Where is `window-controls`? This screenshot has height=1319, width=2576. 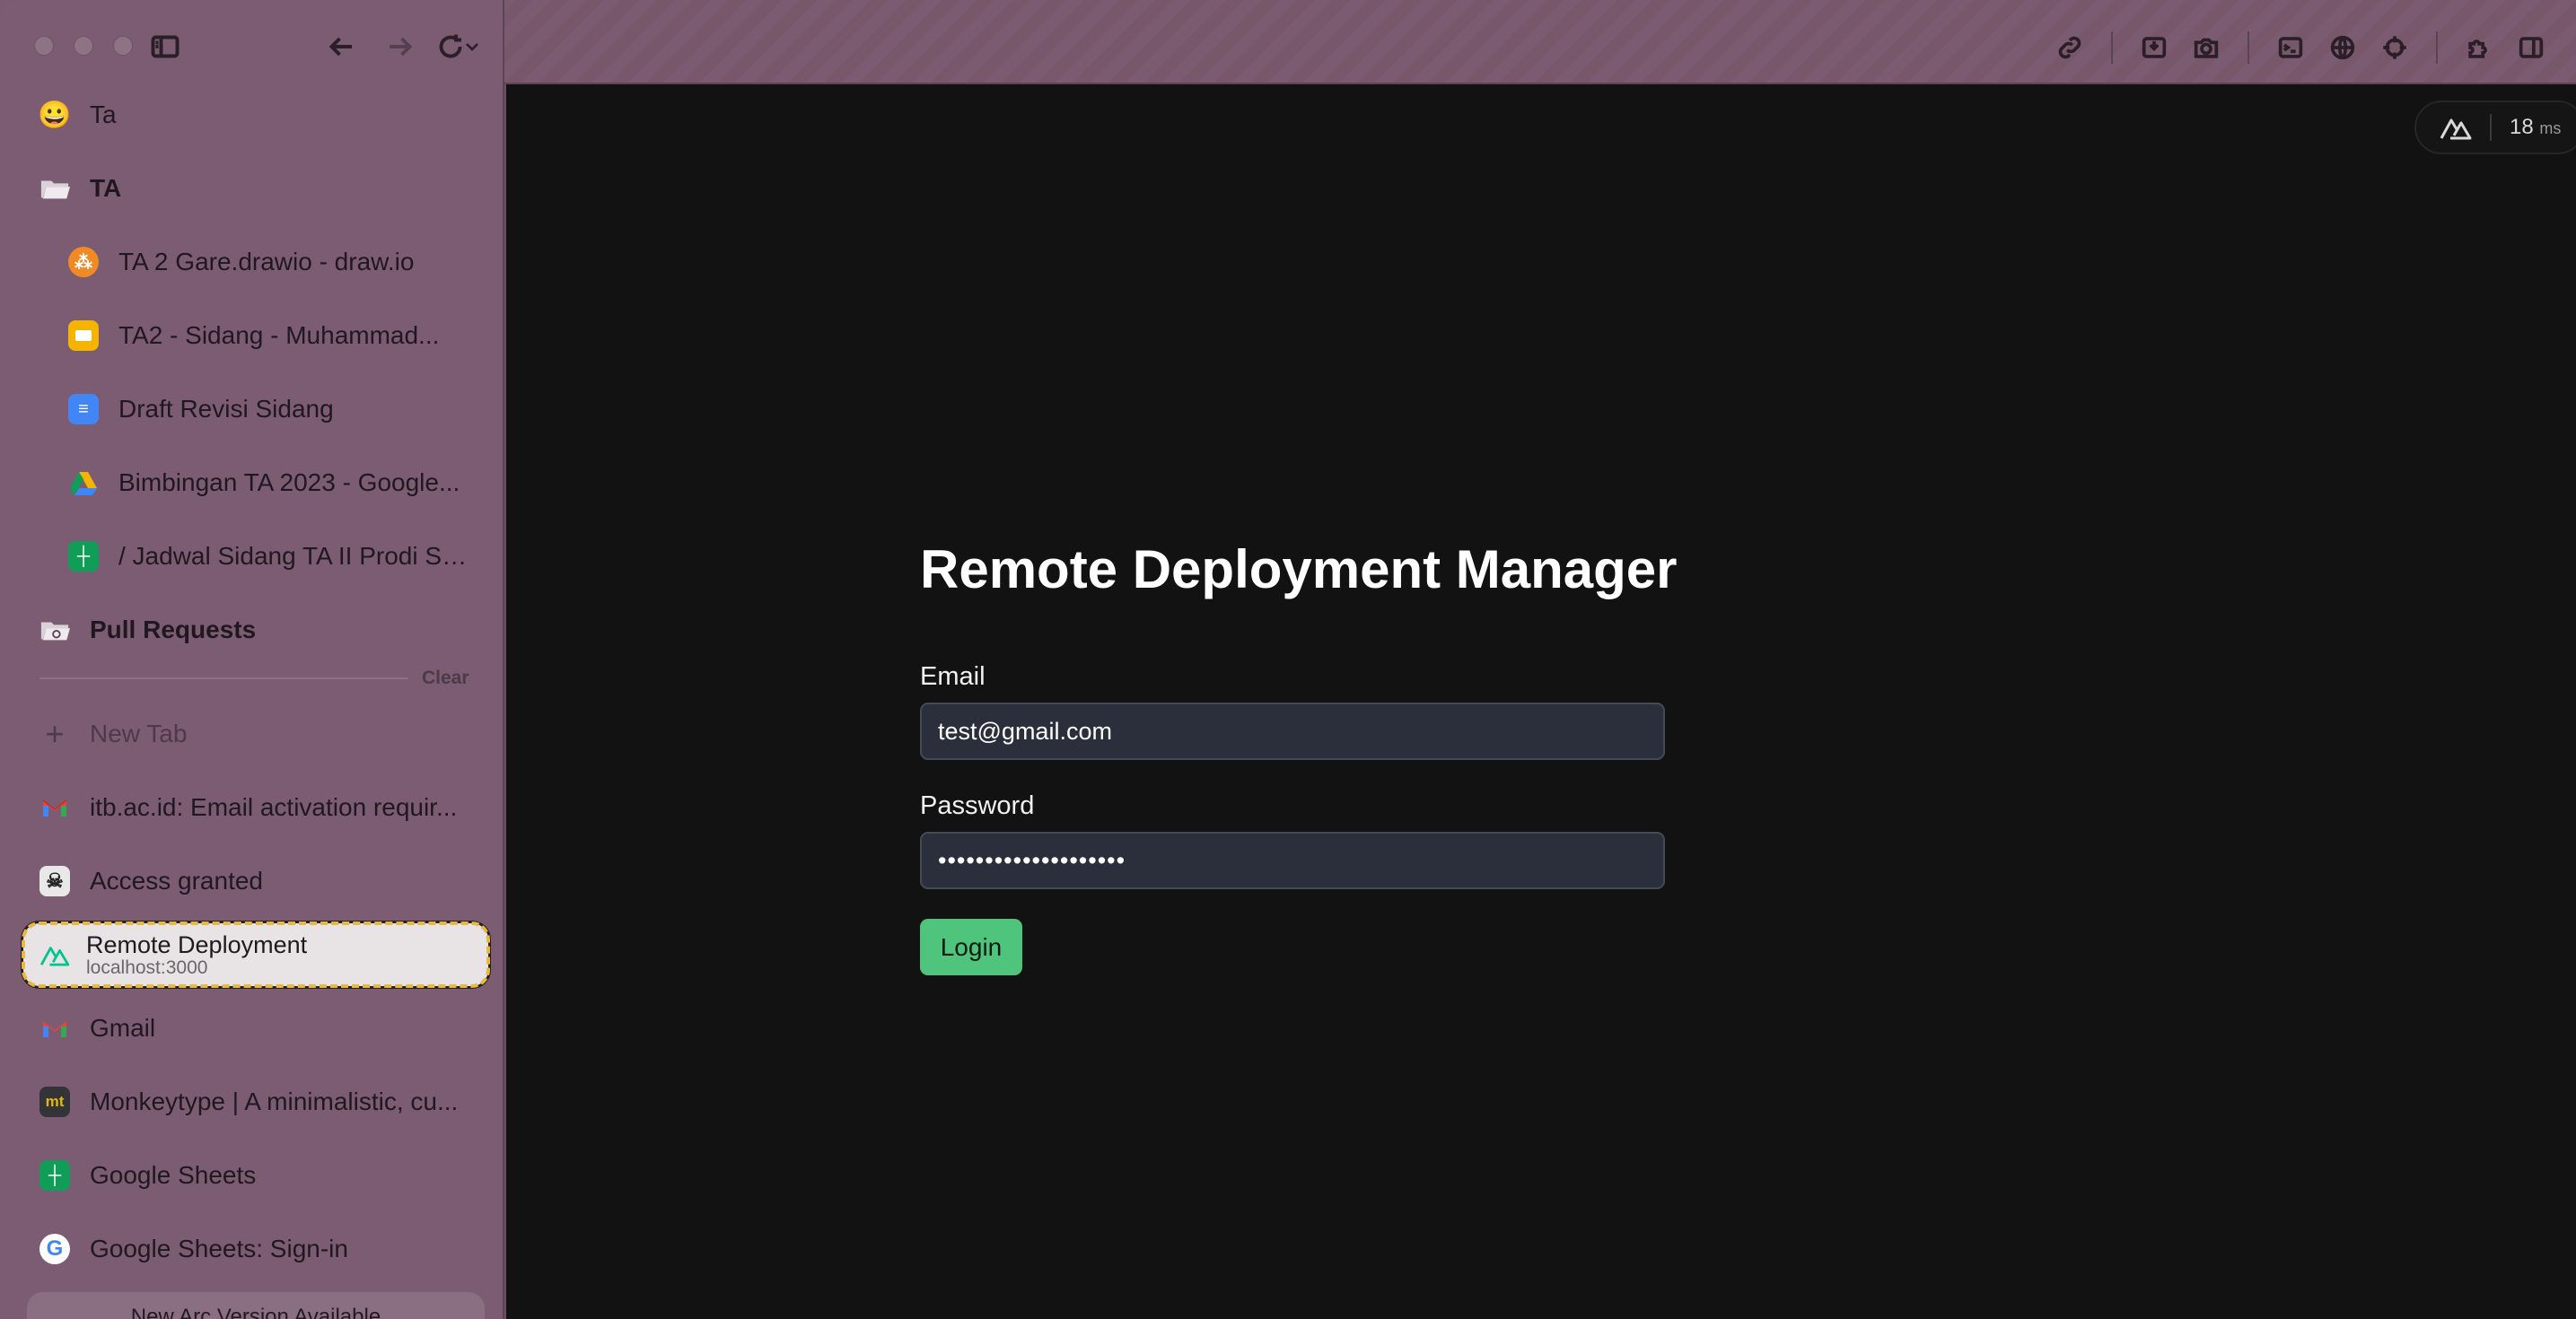 window-controls is located at coordinates (83, 46).